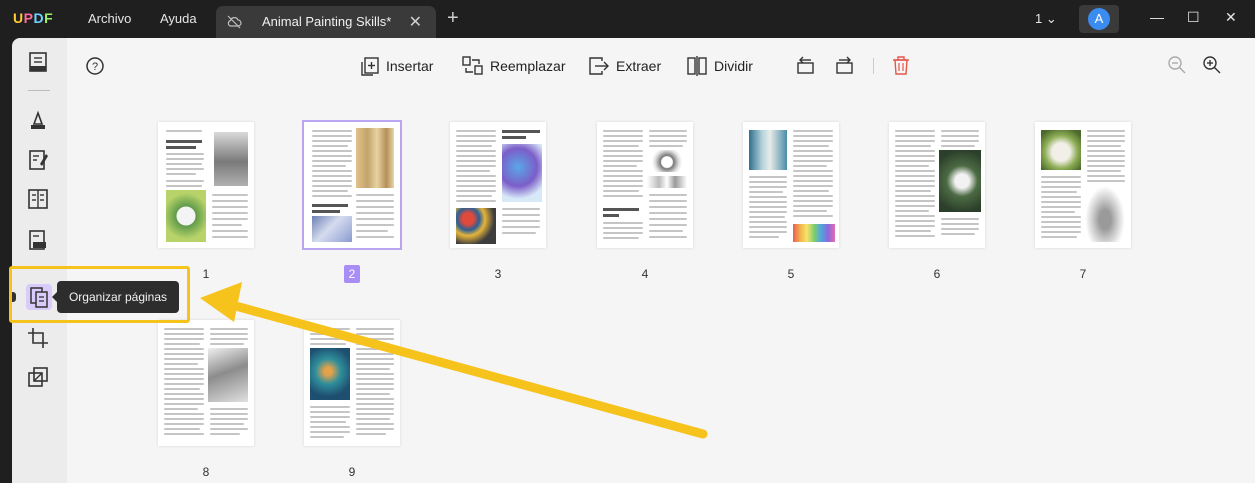 The image size is (1255, 483). I want to click on zoom-out-icon, so click(1177, 65).